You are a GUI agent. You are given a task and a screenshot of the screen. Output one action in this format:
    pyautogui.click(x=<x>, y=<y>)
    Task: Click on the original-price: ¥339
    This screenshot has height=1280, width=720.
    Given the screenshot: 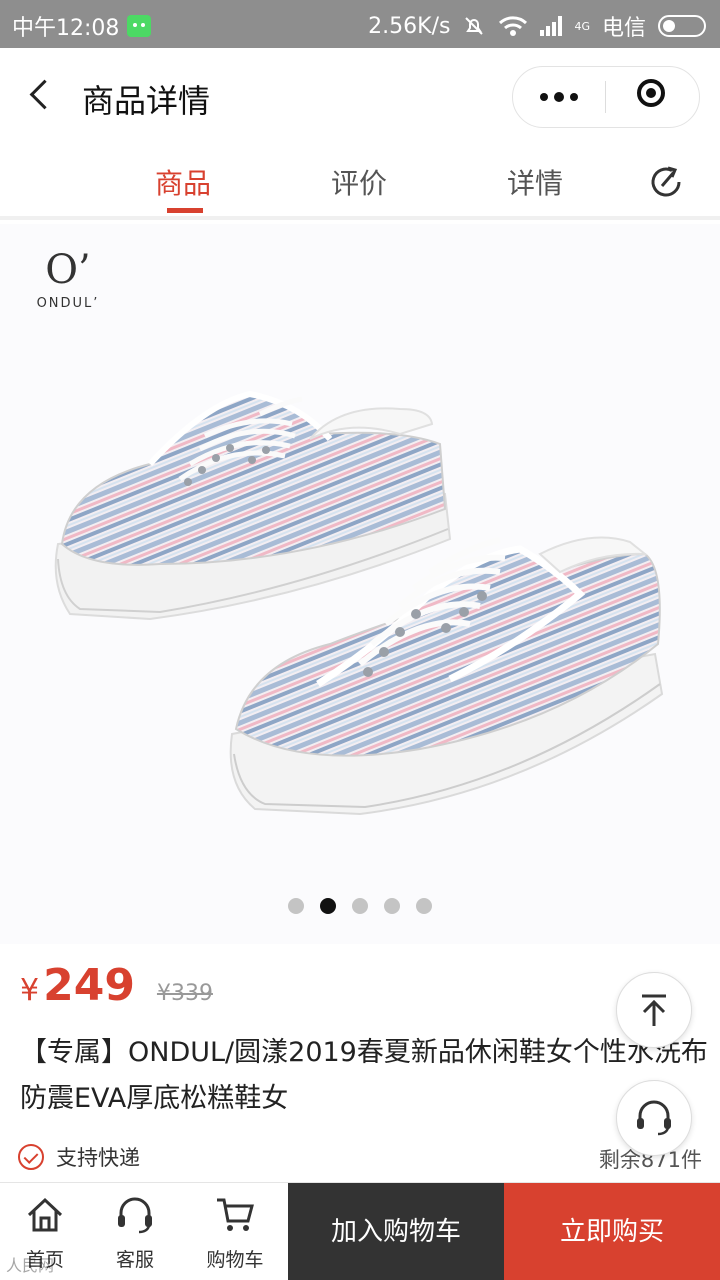 What is the action you would take?
    pyautogui.click(x=184, y=993)
    